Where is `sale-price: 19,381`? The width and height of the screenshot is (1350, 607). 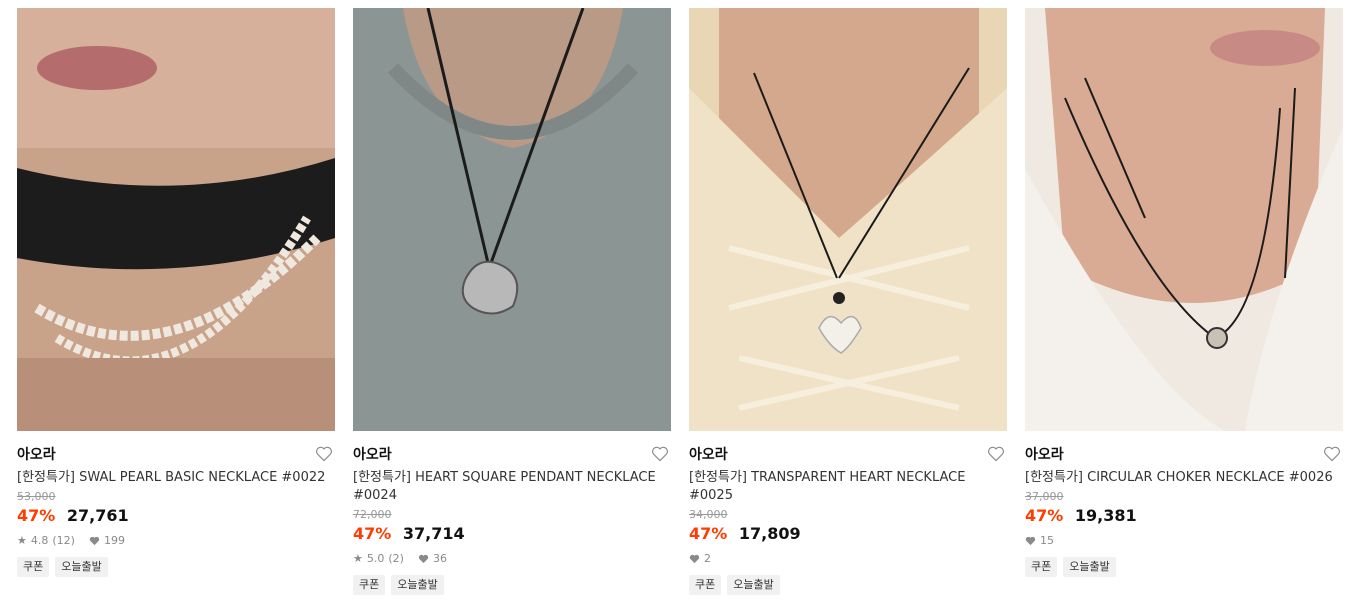 sale-price: 19,381 is located at coordinates (1105, 515).